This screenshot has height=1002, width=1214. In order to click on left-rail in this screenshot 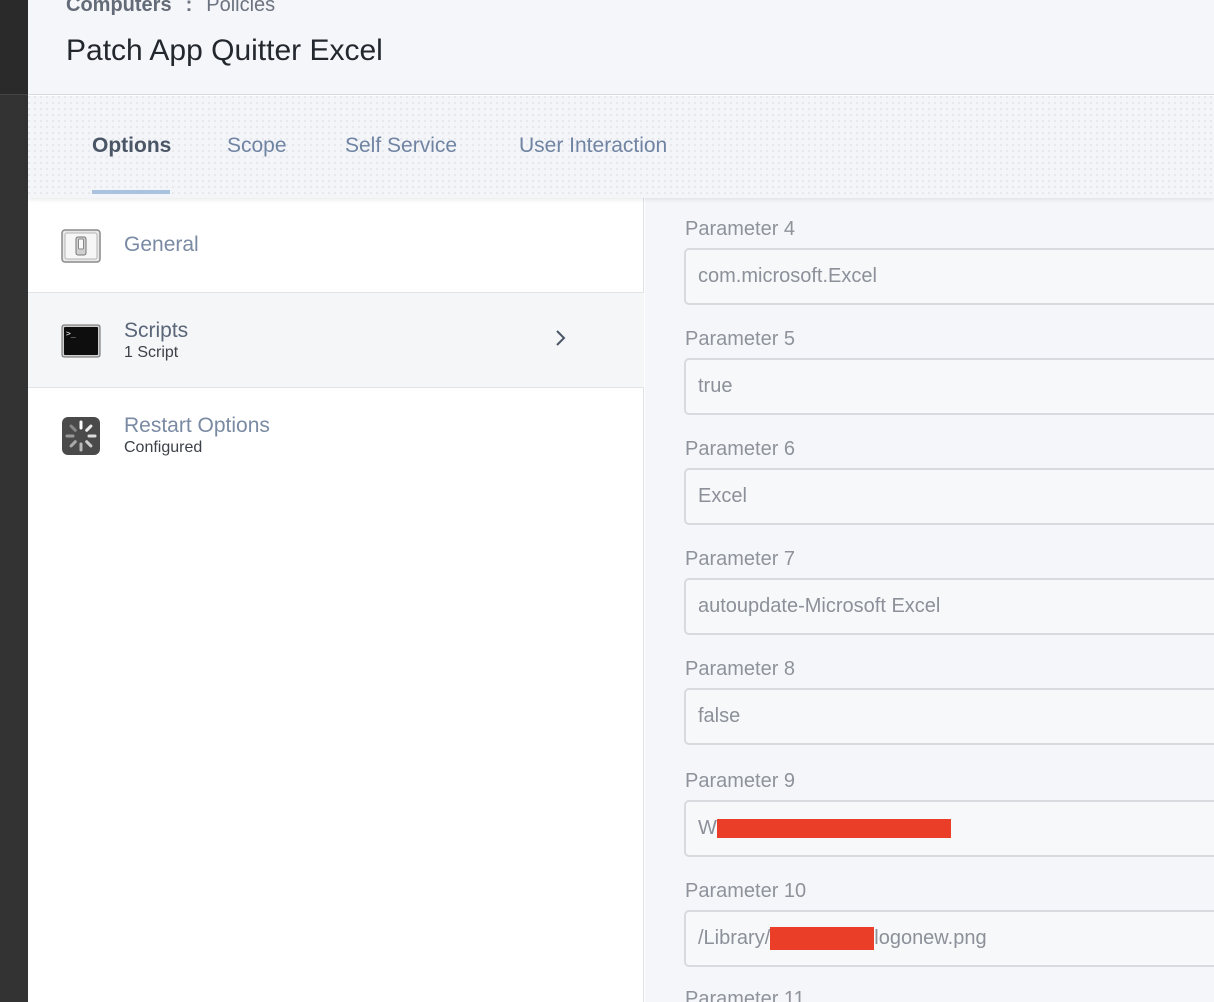, I will do `click(14, 501)`.